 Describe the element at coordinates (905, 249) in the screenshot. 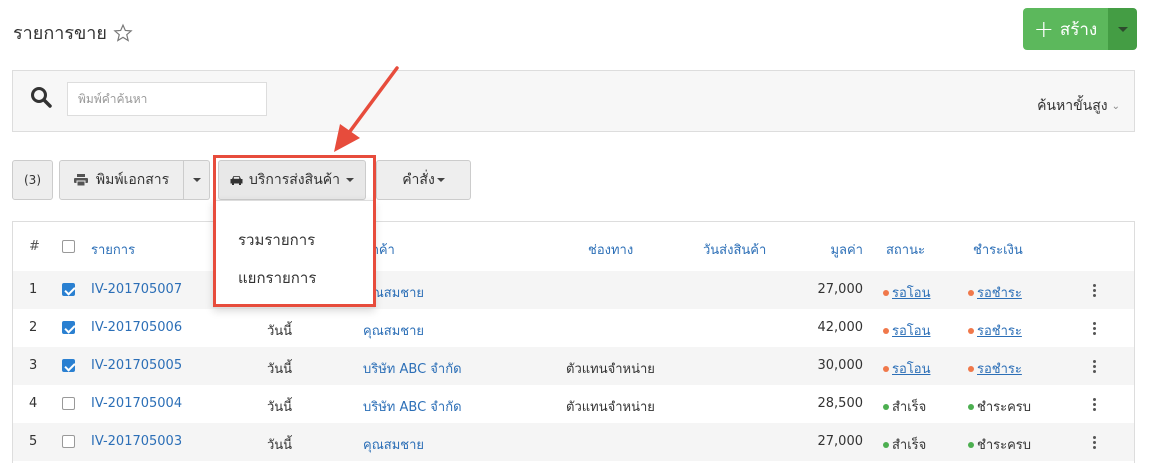

I see `col-header-status: สถานะ` at that location.